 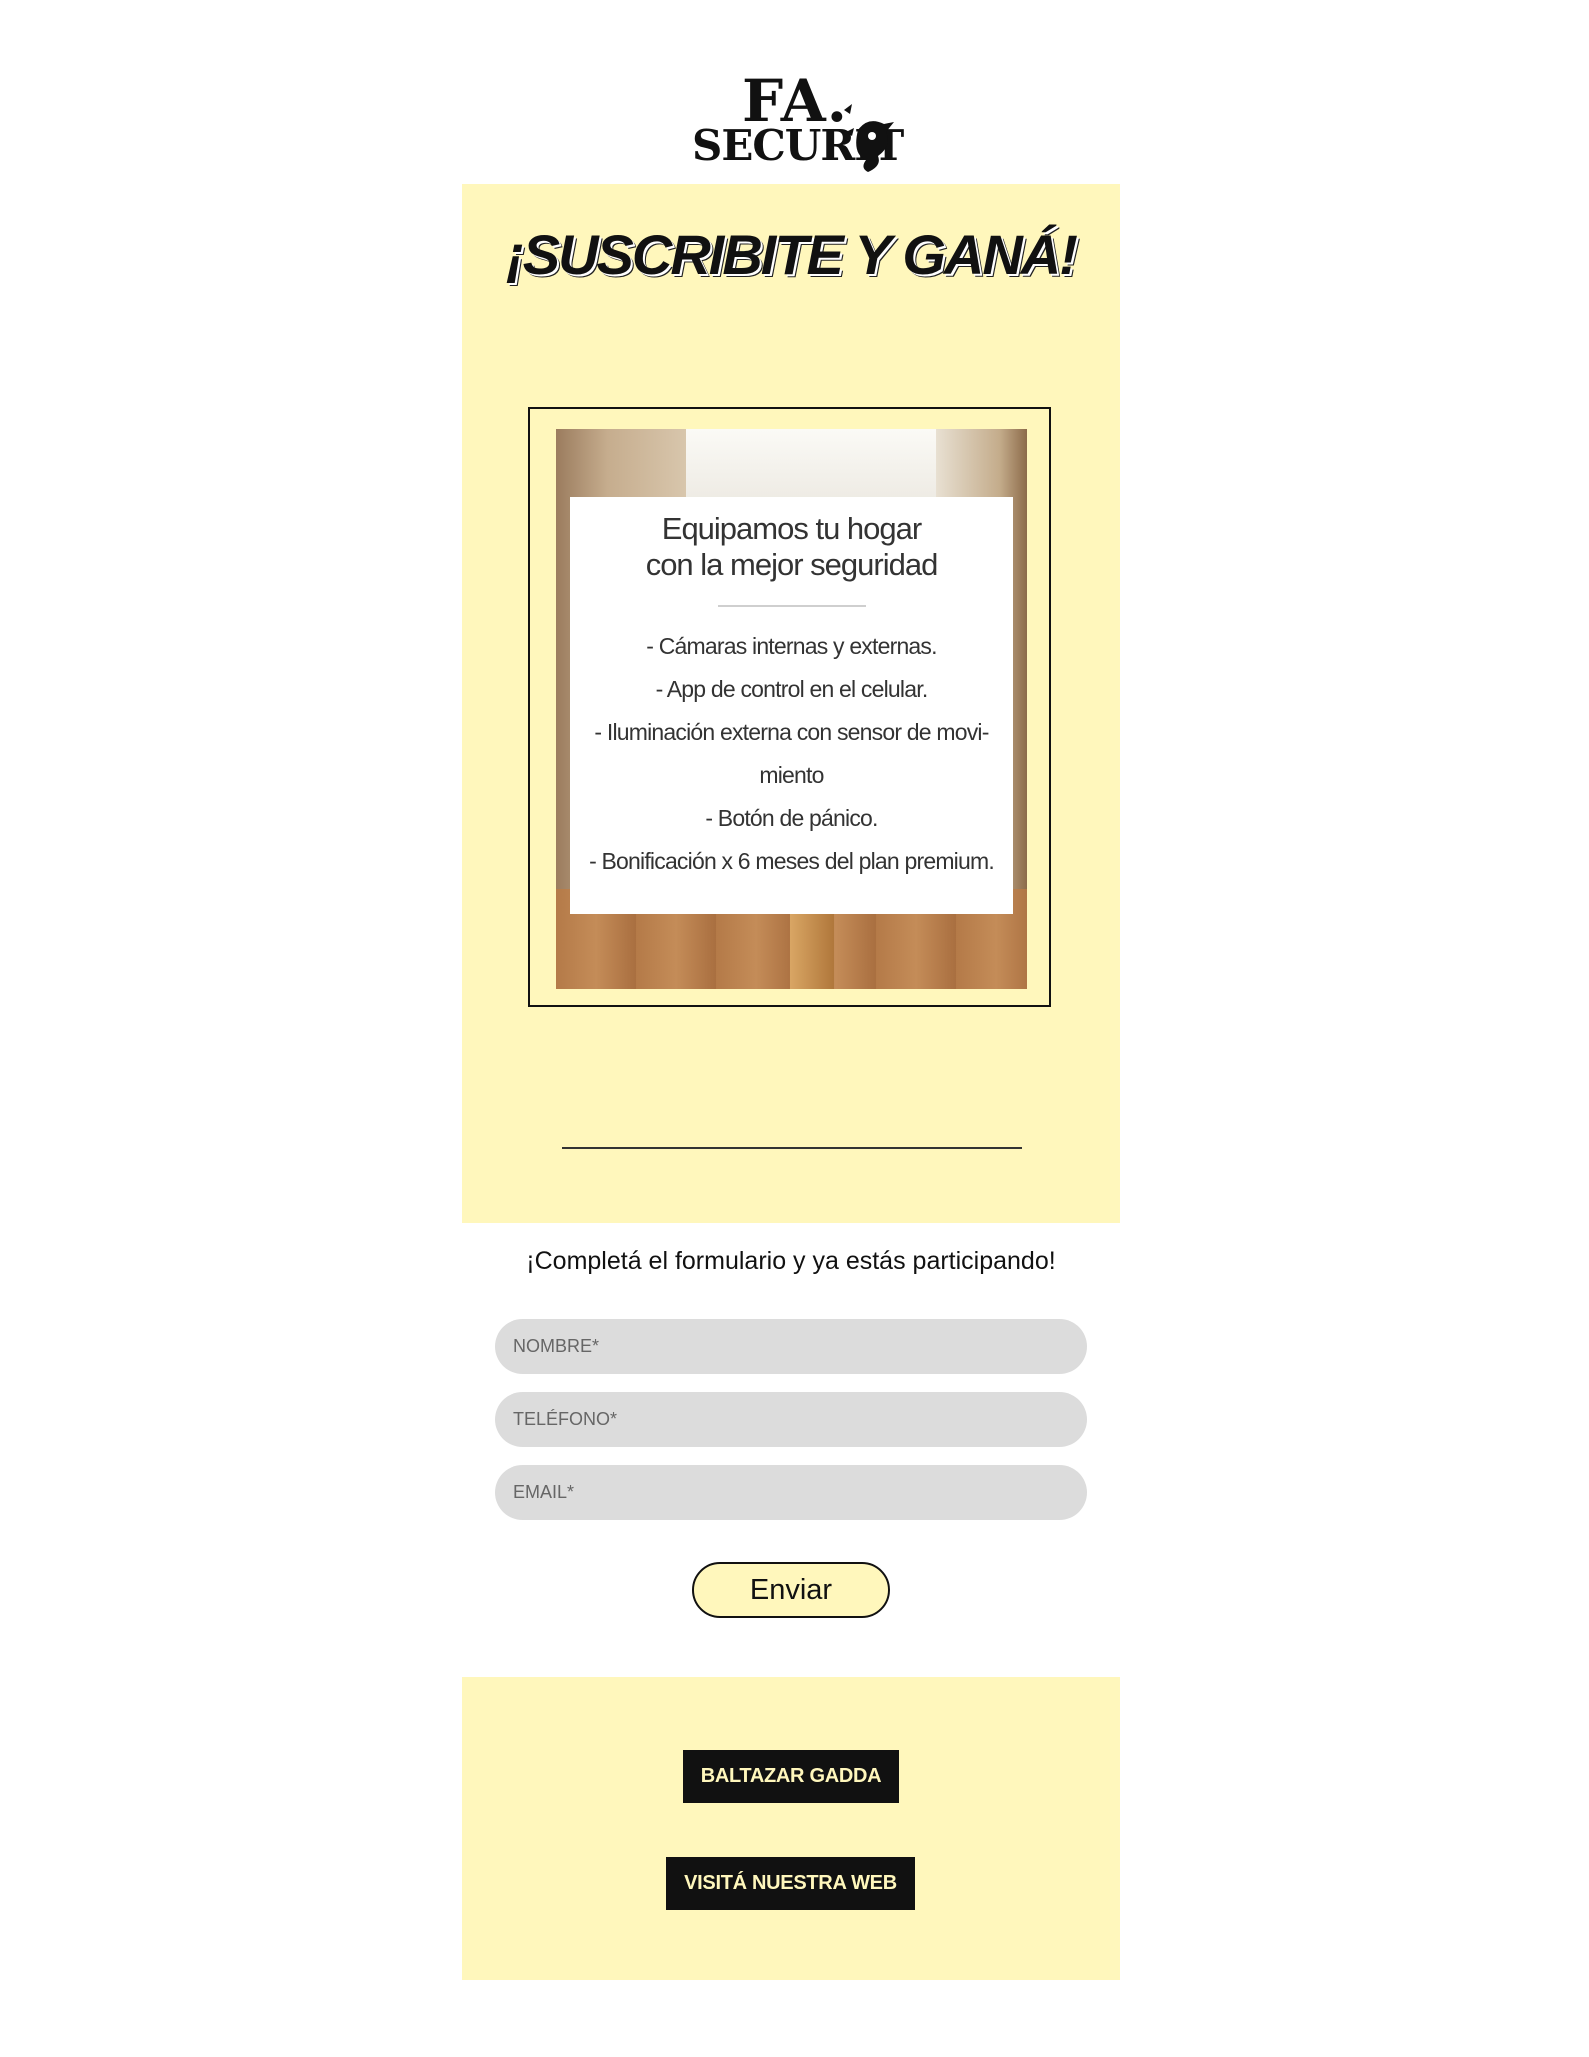 What do you see at coordinates (792, 1148) in the screenshot?
I see `panel-divider` at bounding box center [792, 1148].